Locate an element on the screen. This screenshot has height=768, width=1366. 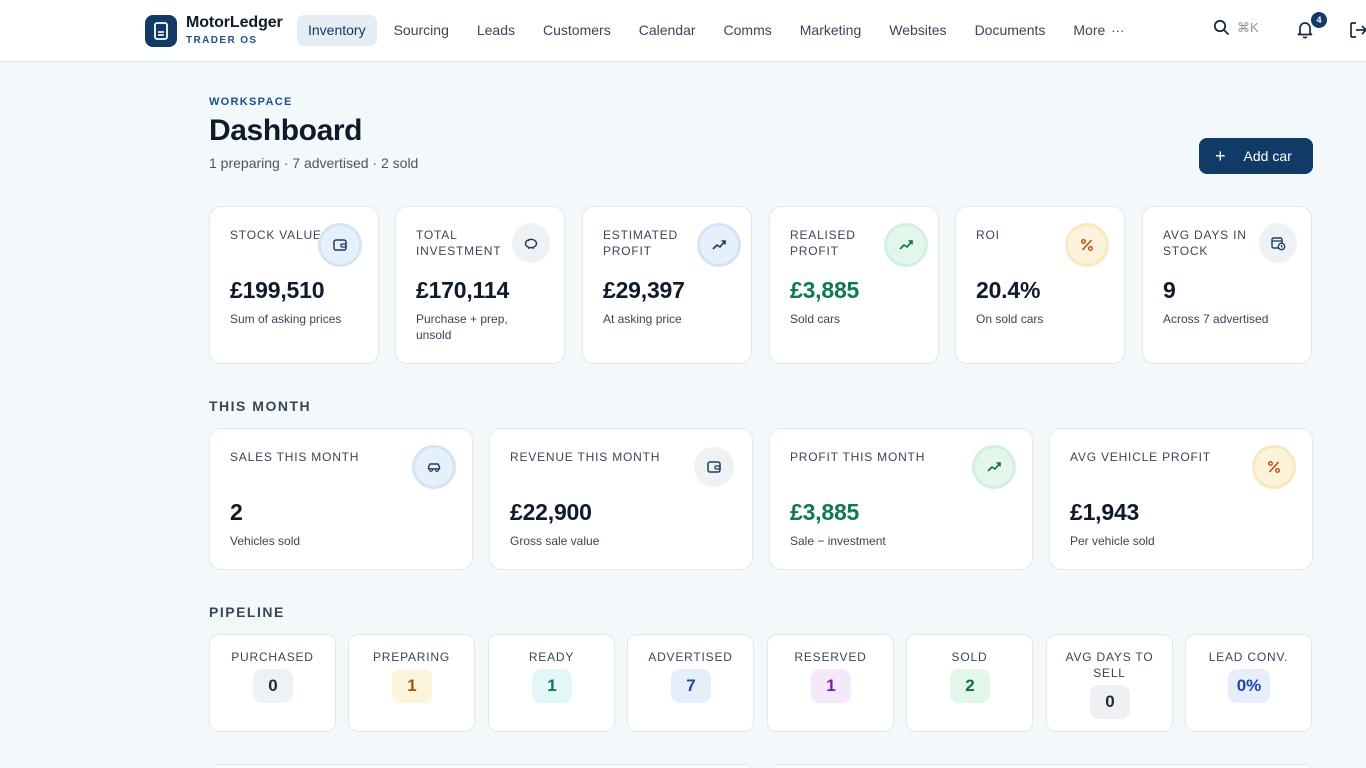
more-dots-icon: ··· is located at coordinates (1118, 30).